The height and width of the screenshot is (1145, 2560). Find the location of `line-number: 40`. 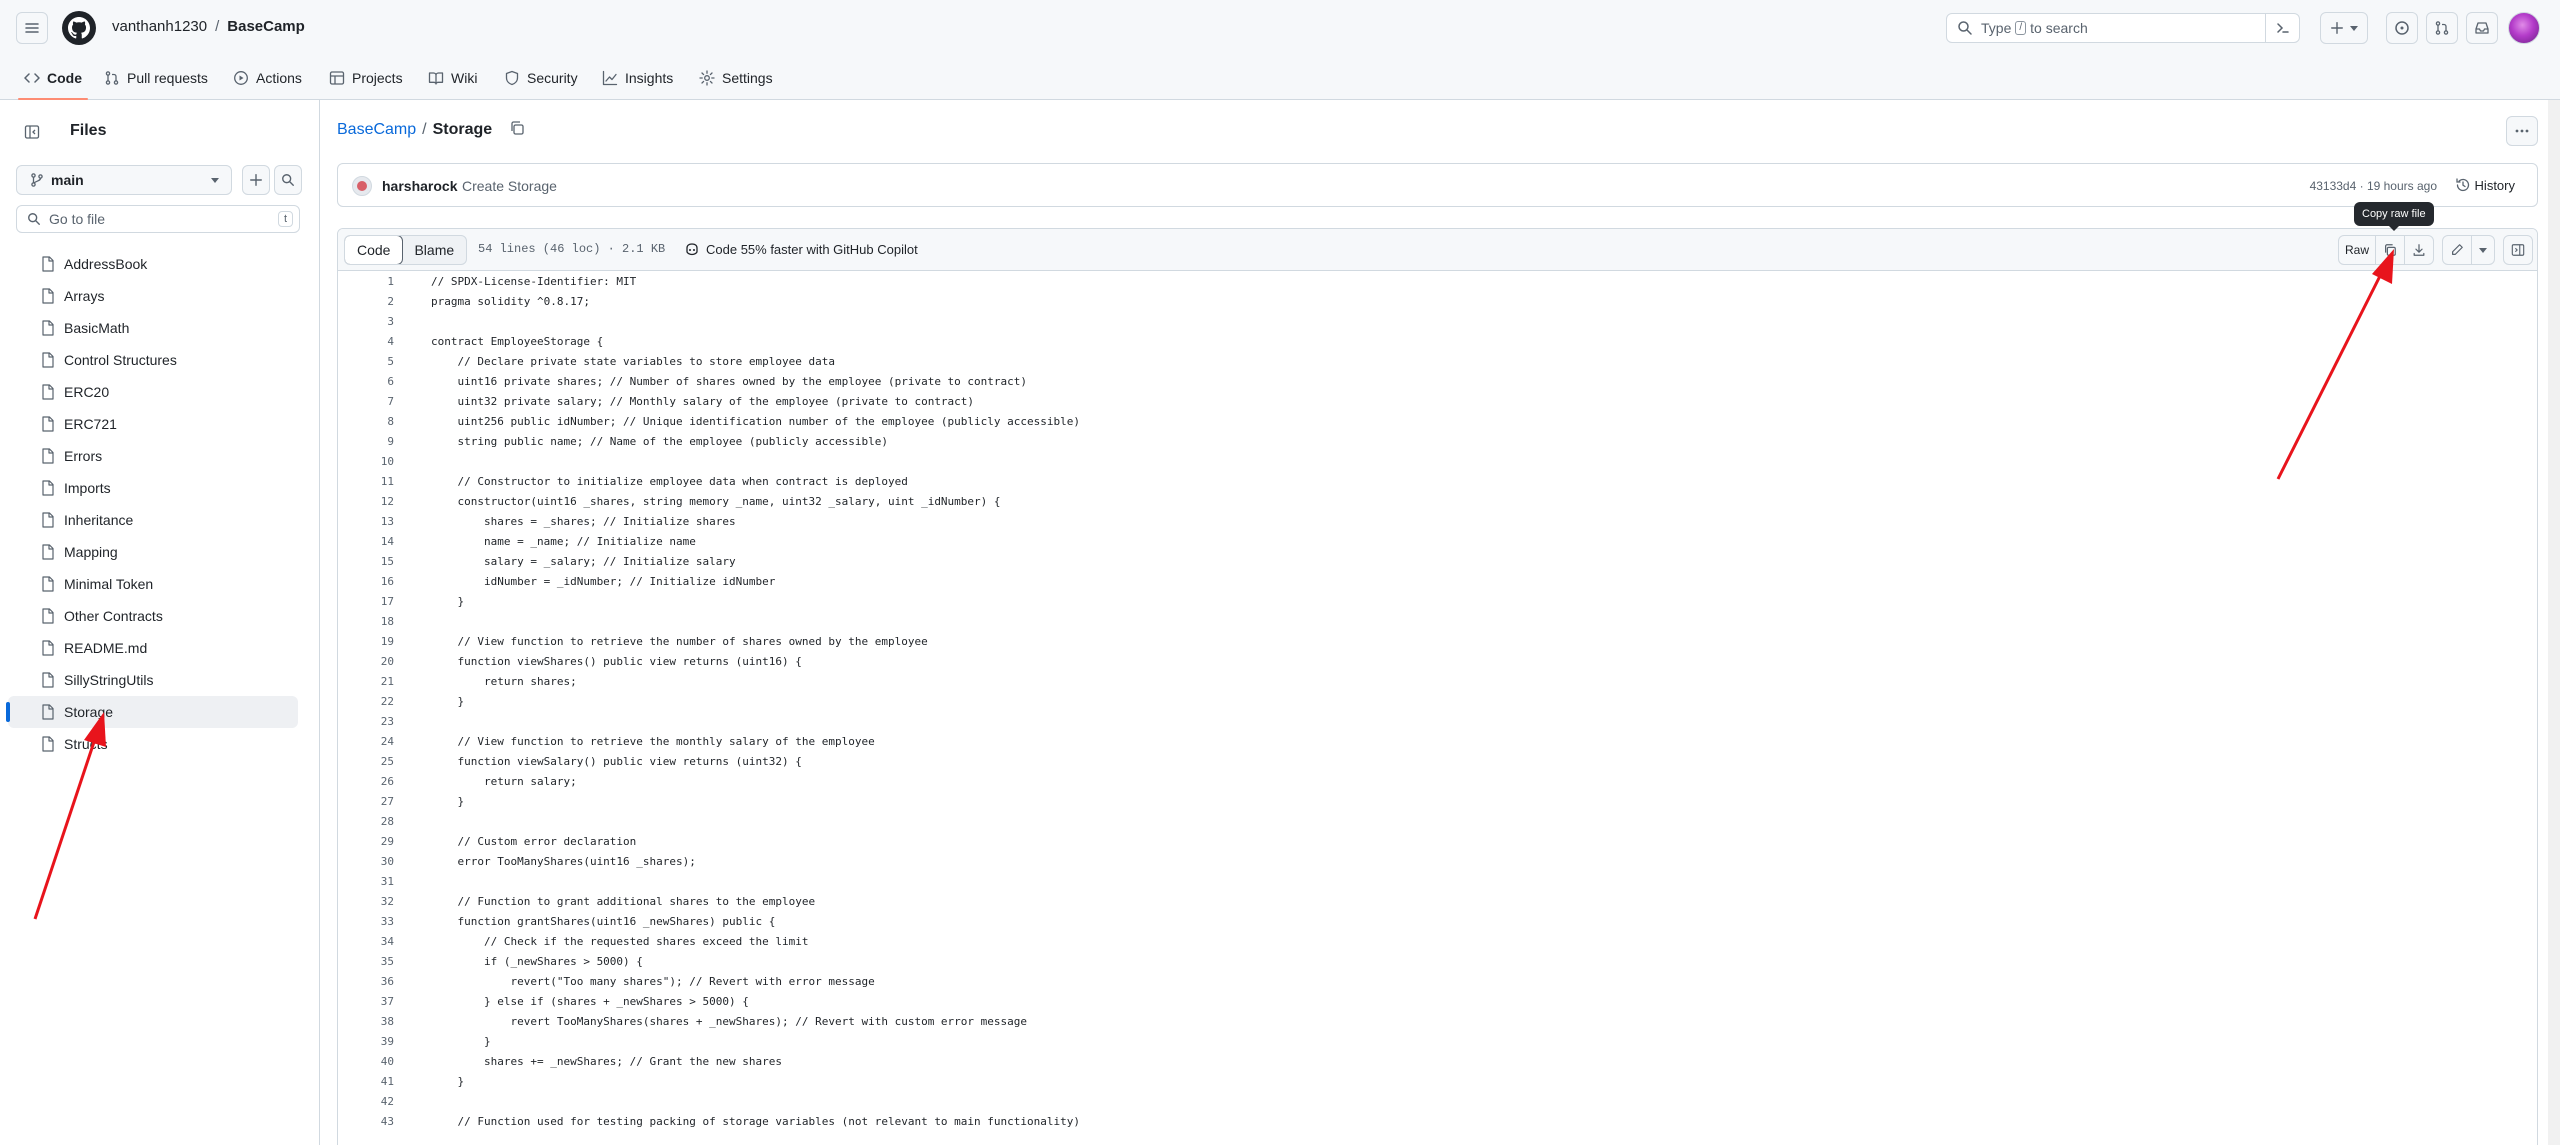

line-number: 40 is located at coordinates (366, 1061).